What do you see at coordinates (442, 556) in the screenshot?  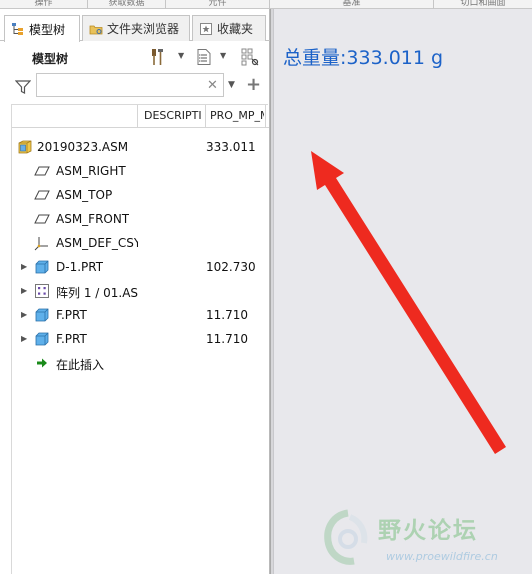 I see `watermark-url: www.proewildfire.cn` at bounding box center [442, 556].